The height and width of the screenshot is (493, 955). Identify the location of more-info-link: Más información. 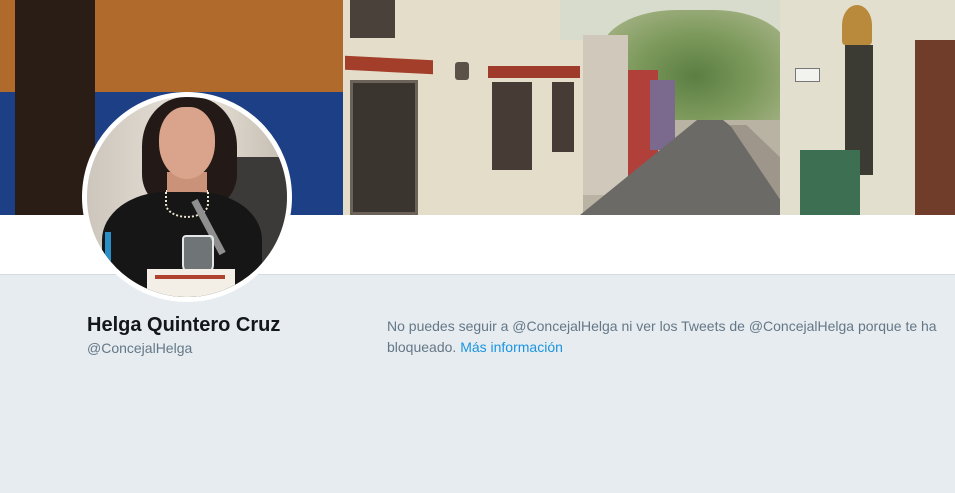
(511, 347).